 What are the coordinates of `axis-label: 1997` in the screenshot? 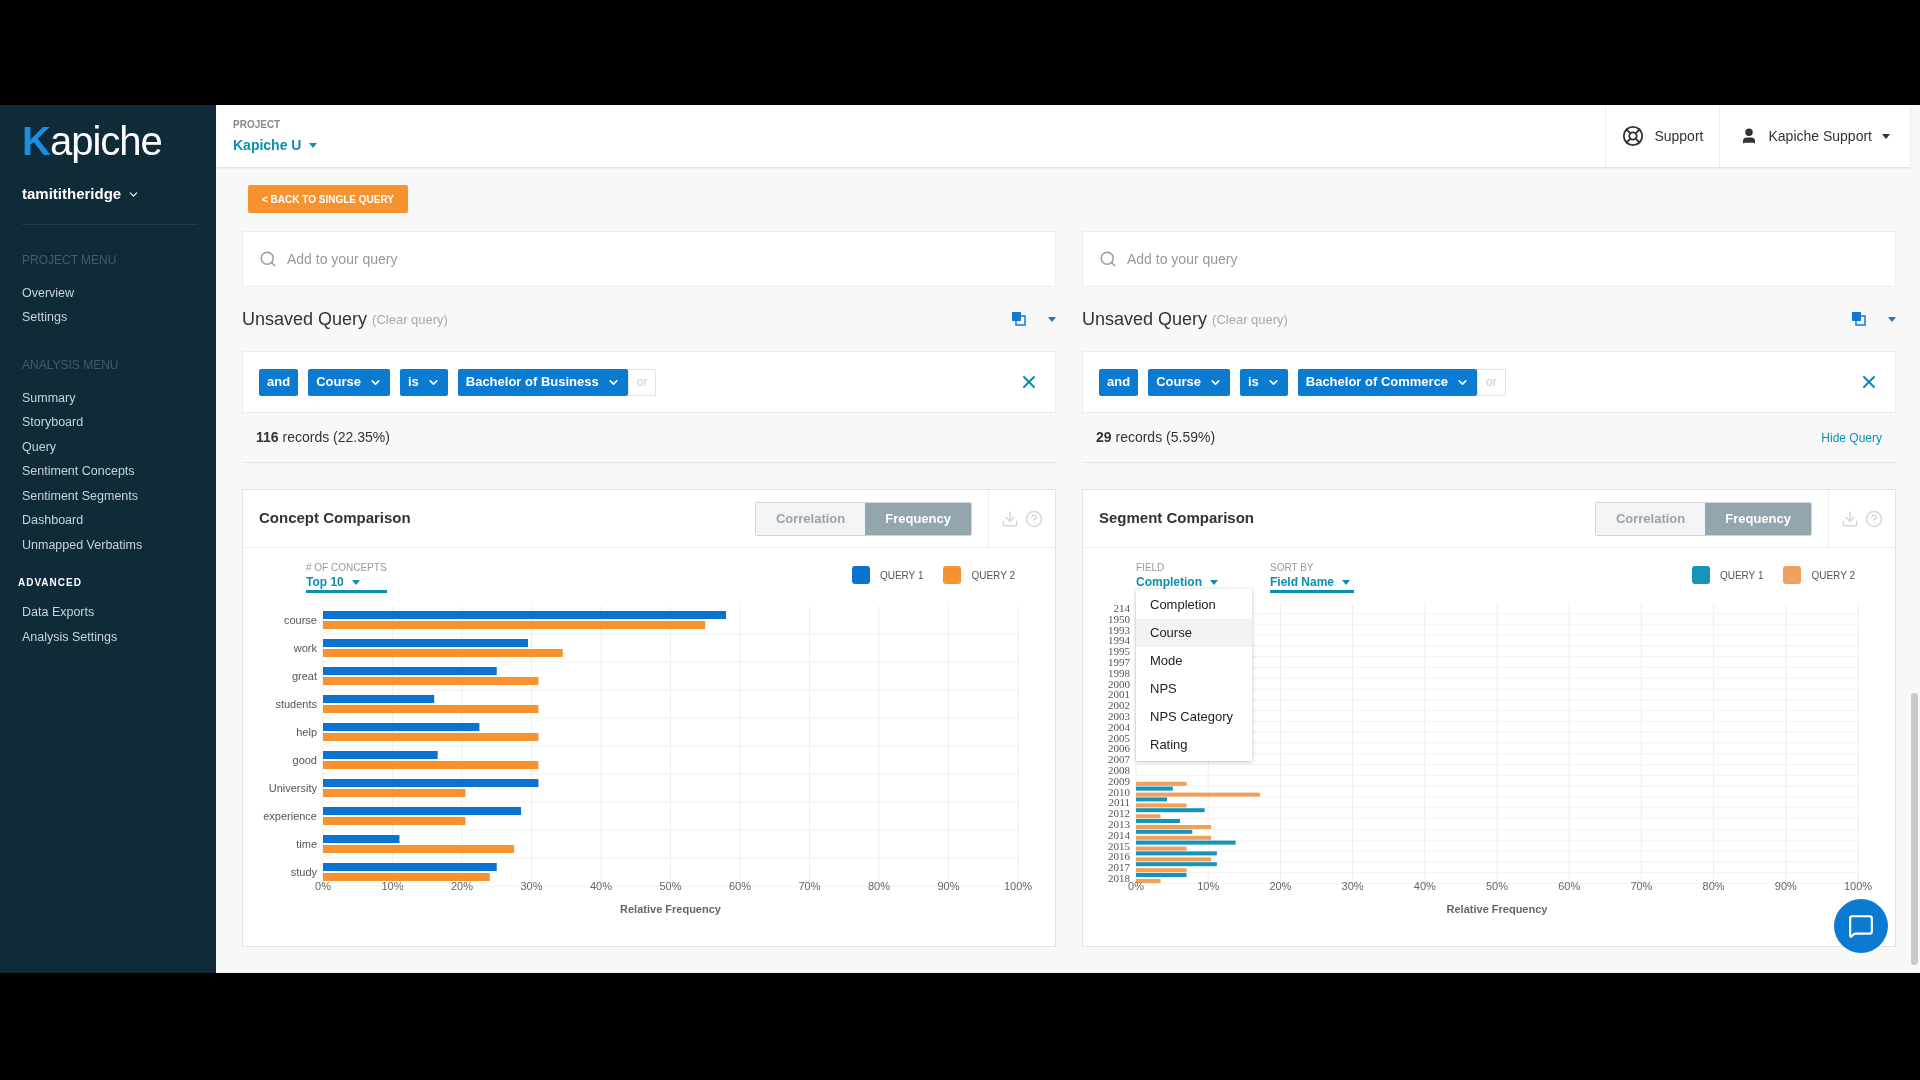 It's located at (1119, 662).